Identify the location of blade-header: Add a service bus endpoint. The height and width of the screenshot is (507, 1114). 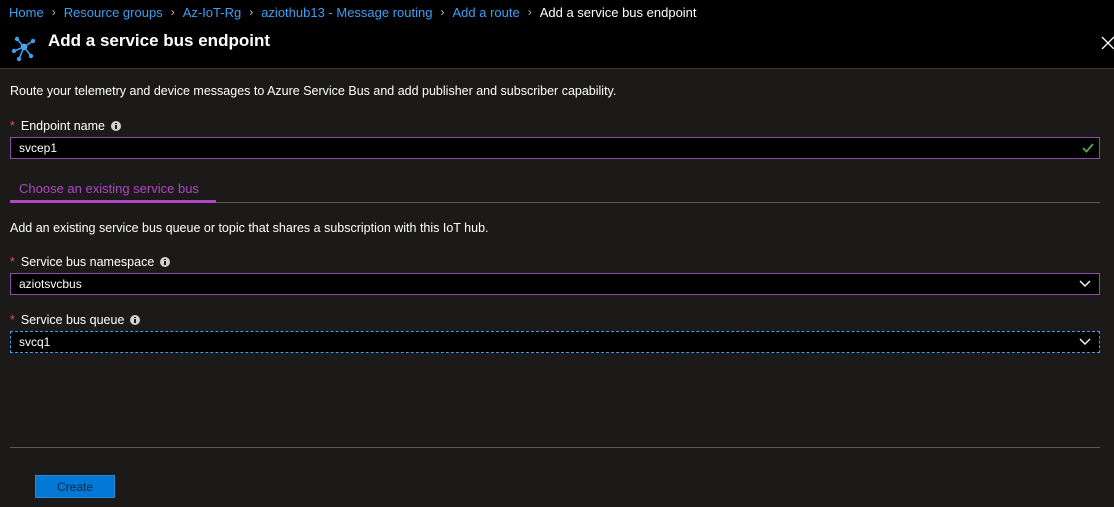
(557, 46).